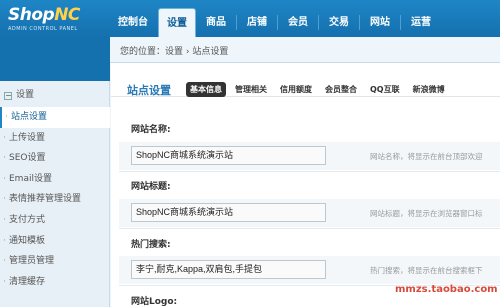  I want to click on nav-members: 会员, so click(298, 22).